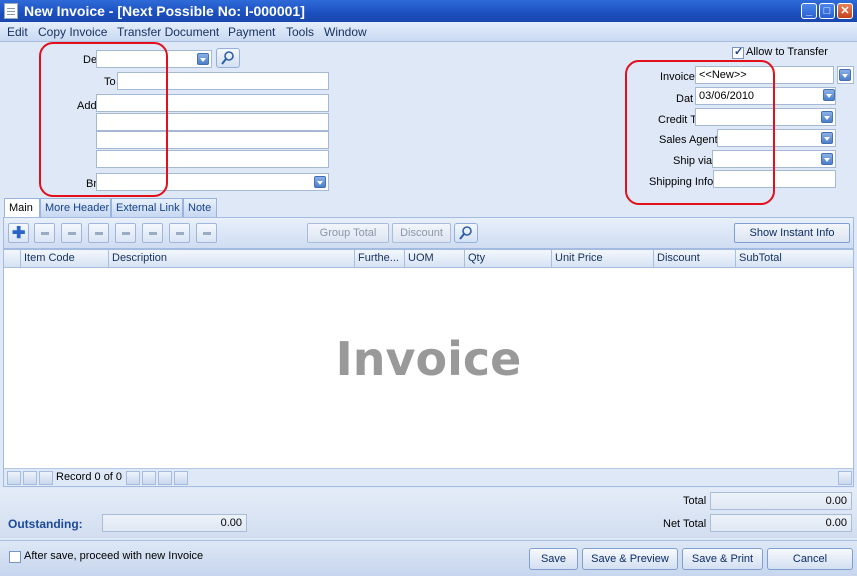 The image size is (857, 576). Describe the element at coordinates (165, 478) in the screenshot. I see `last-record-button` at that location.